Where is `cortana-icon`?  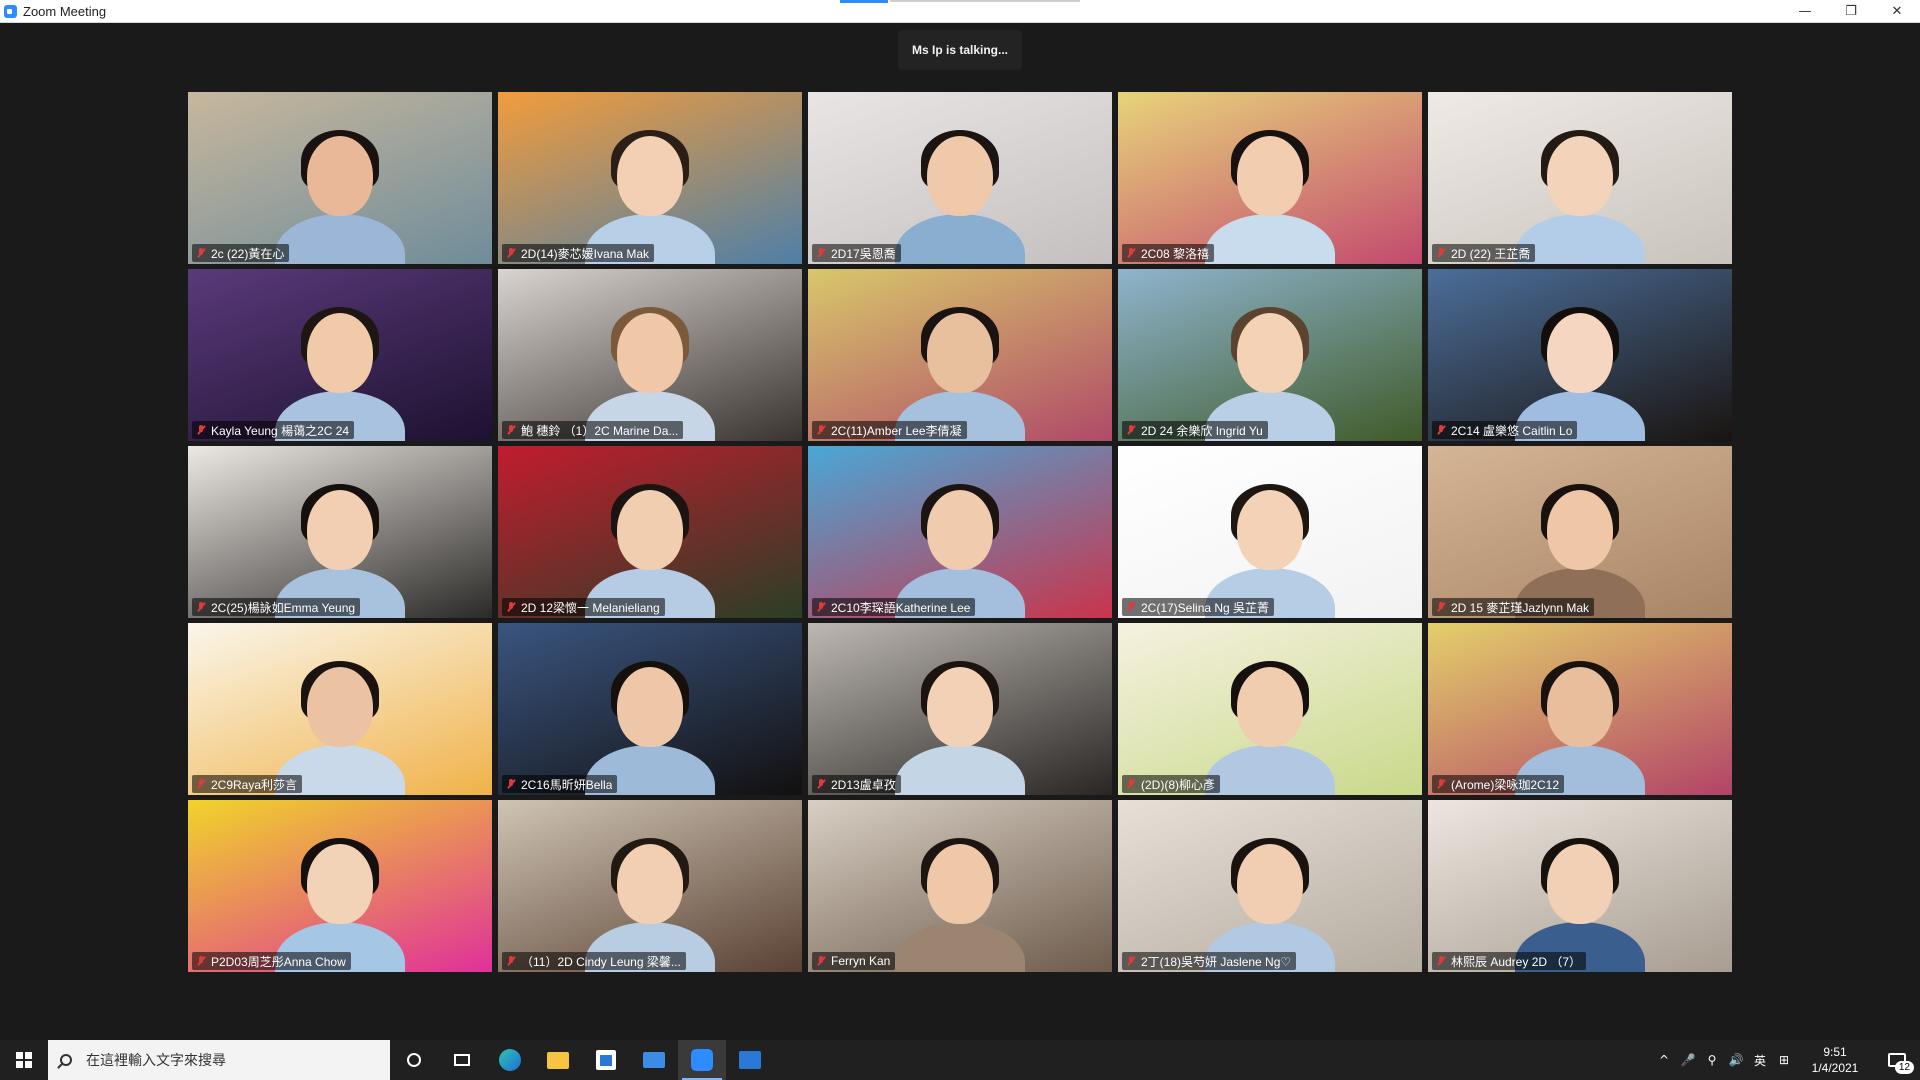 cortana-icon is located at coordinates (414, 1060).